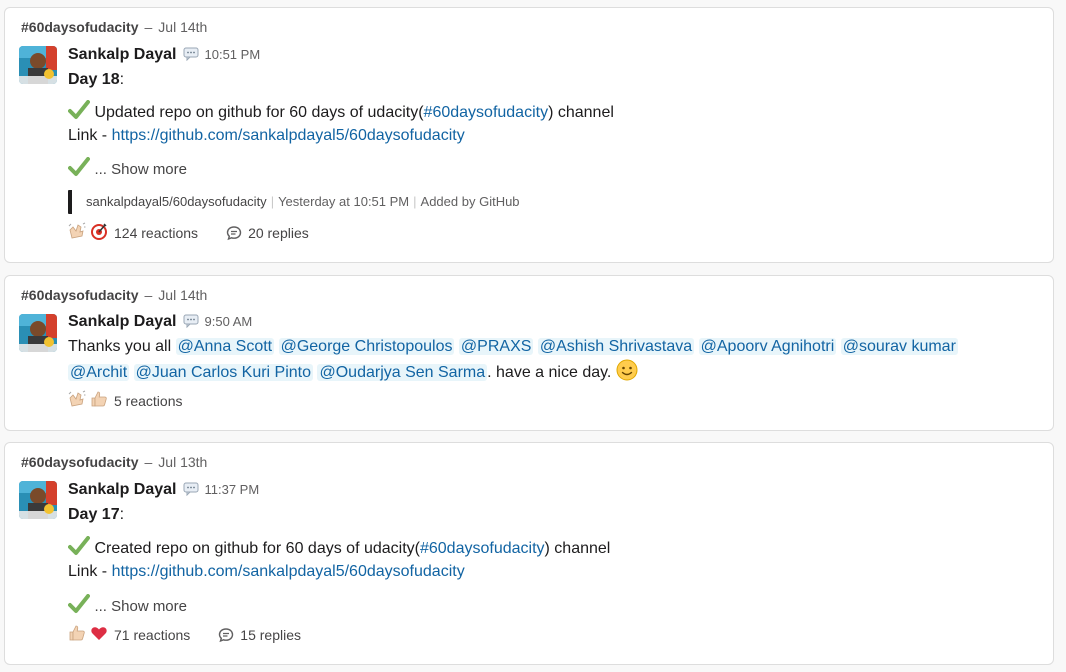 This screenshot has width=1066, height=672. I want to click on unfurl-repo: sankalpdayal5/60daysofudacity, so click(176, 201).